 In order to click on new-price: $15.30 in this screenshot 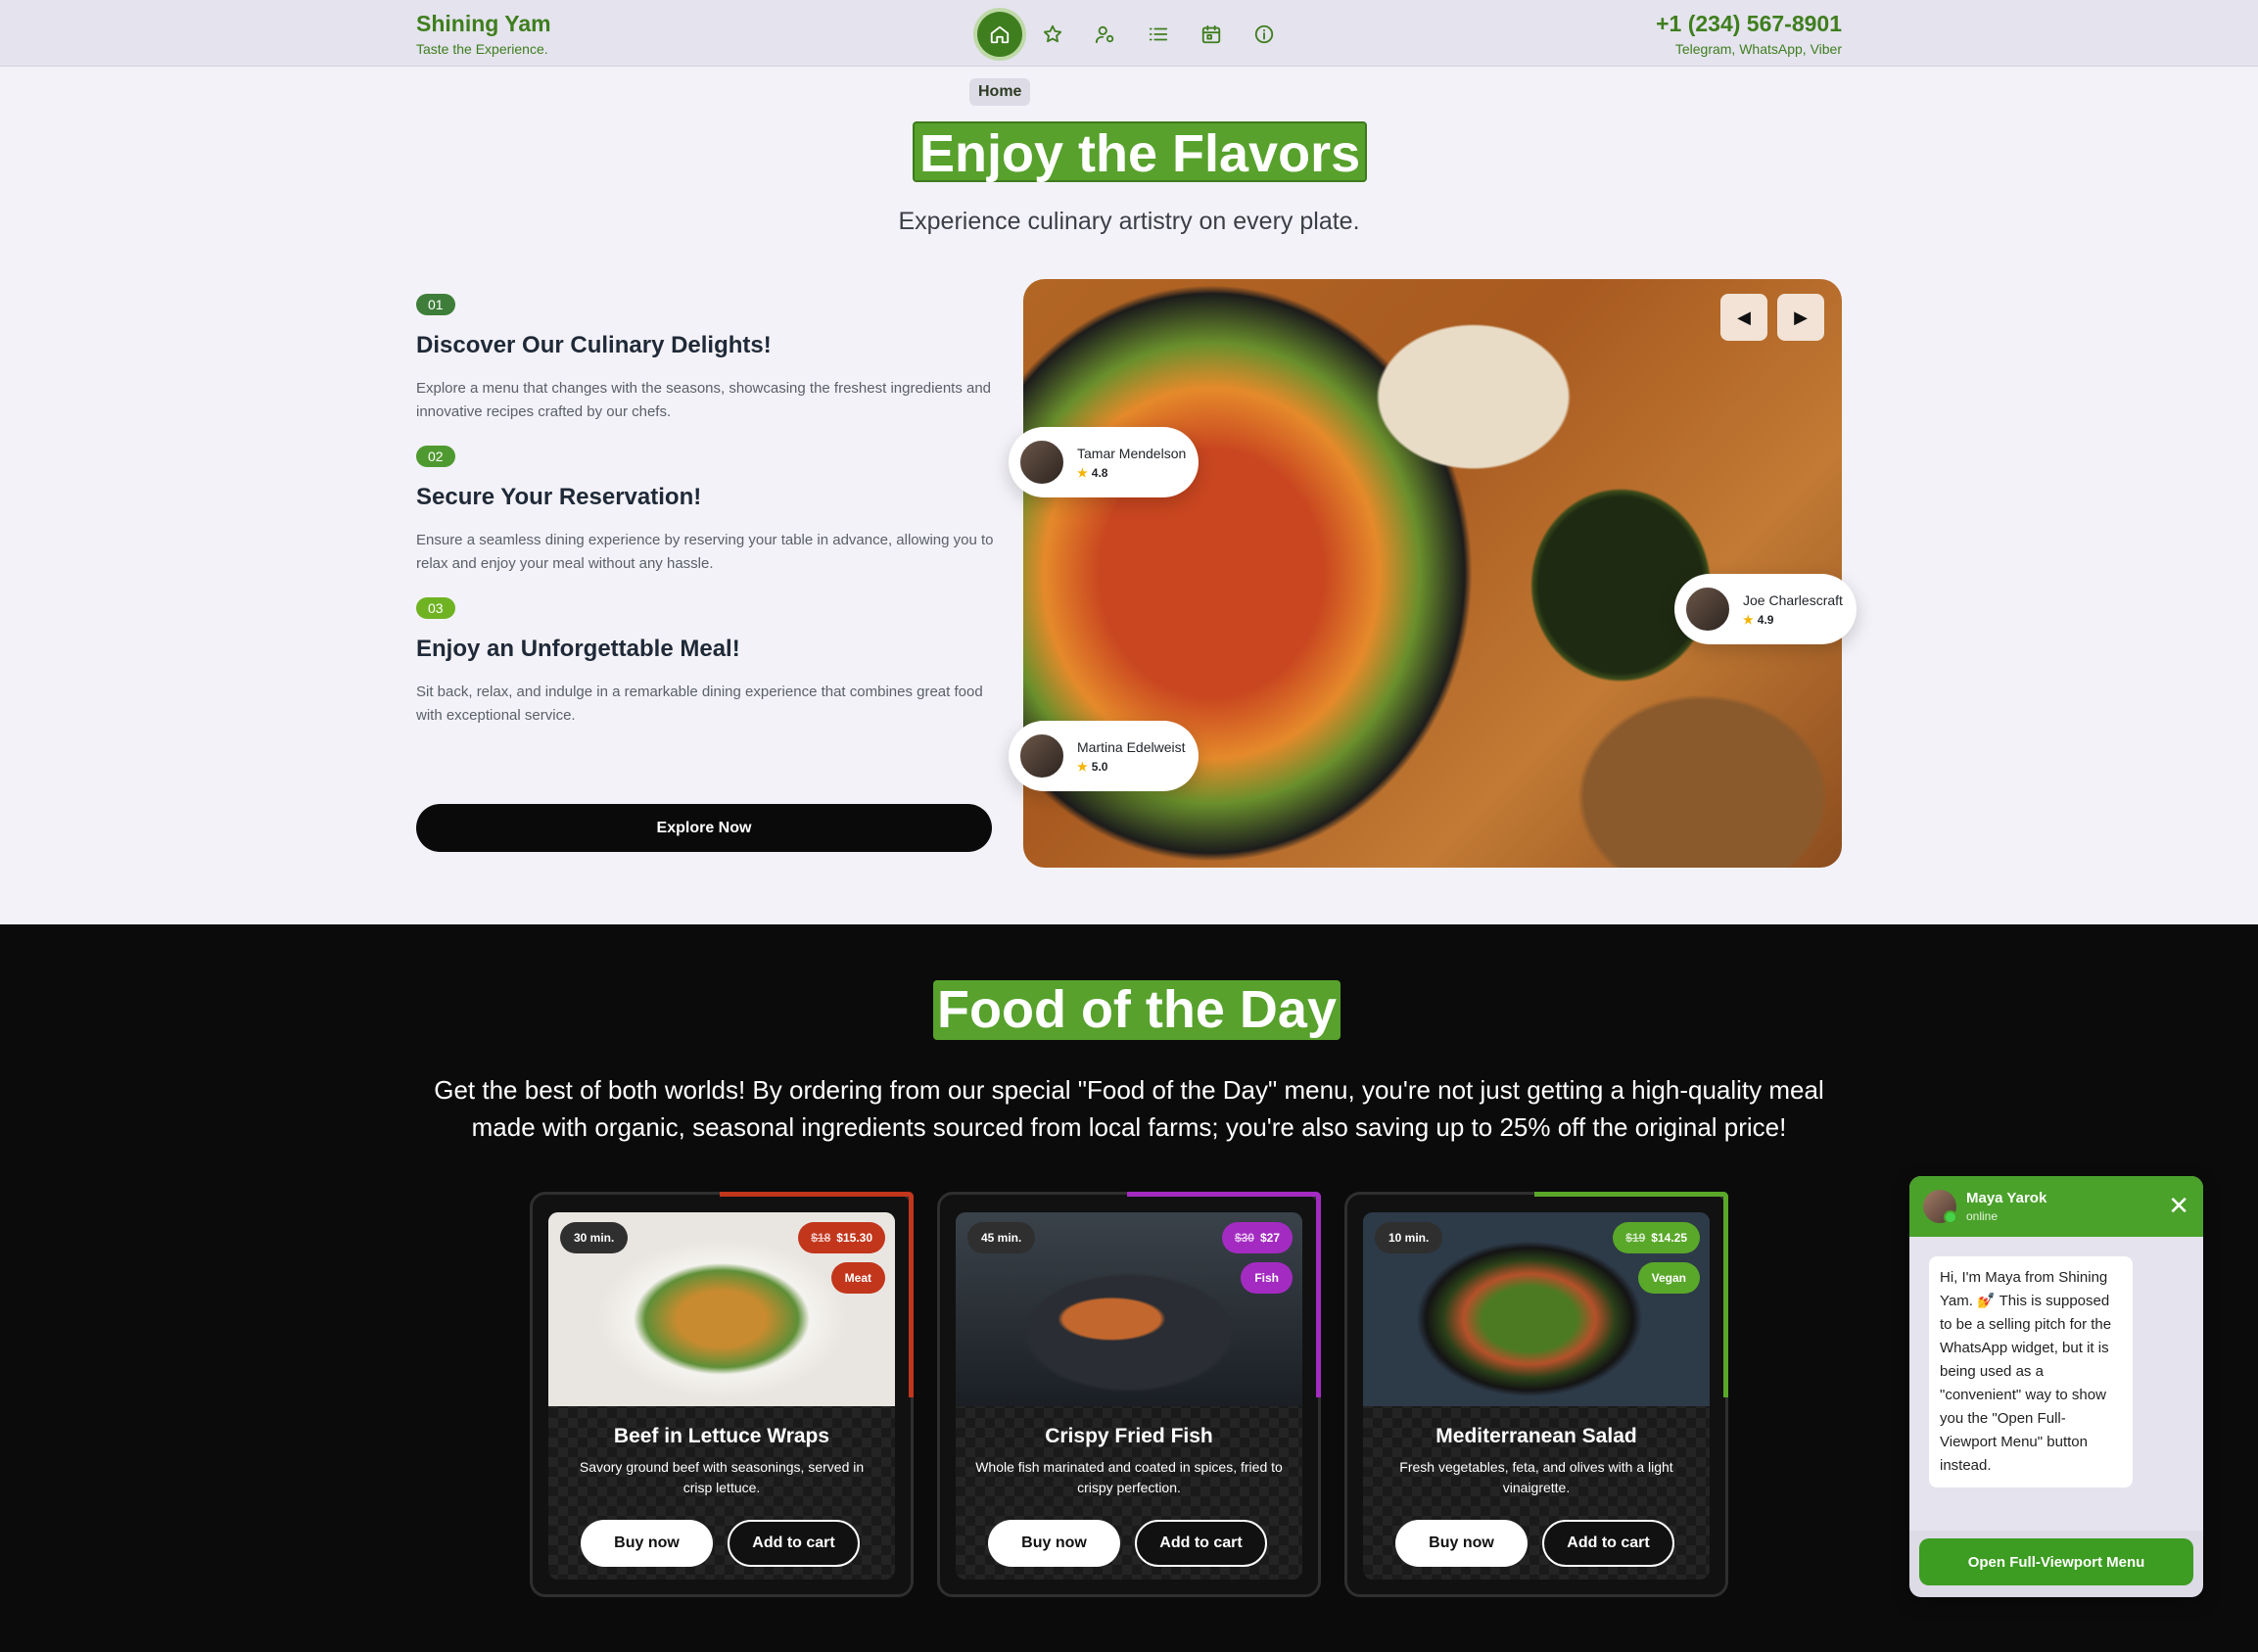, I will do `click(854, 1238)`.